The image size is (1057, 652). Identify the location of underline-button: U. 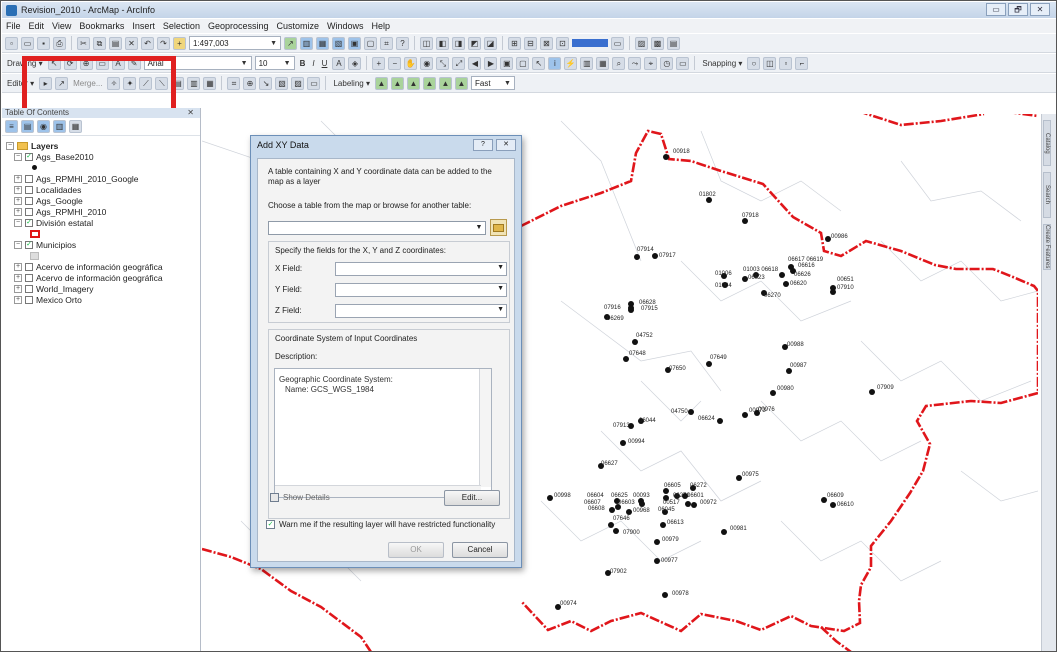
(325, 63).